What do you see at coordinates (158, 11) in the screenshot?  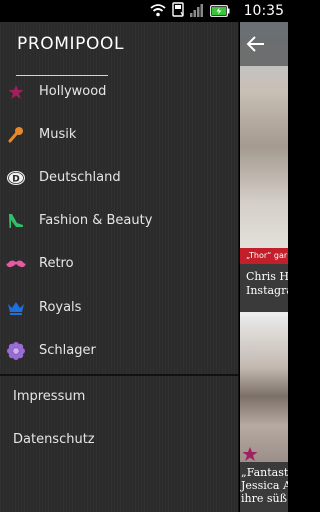 I see `wifi-icon` at bounding box center [158, 11].